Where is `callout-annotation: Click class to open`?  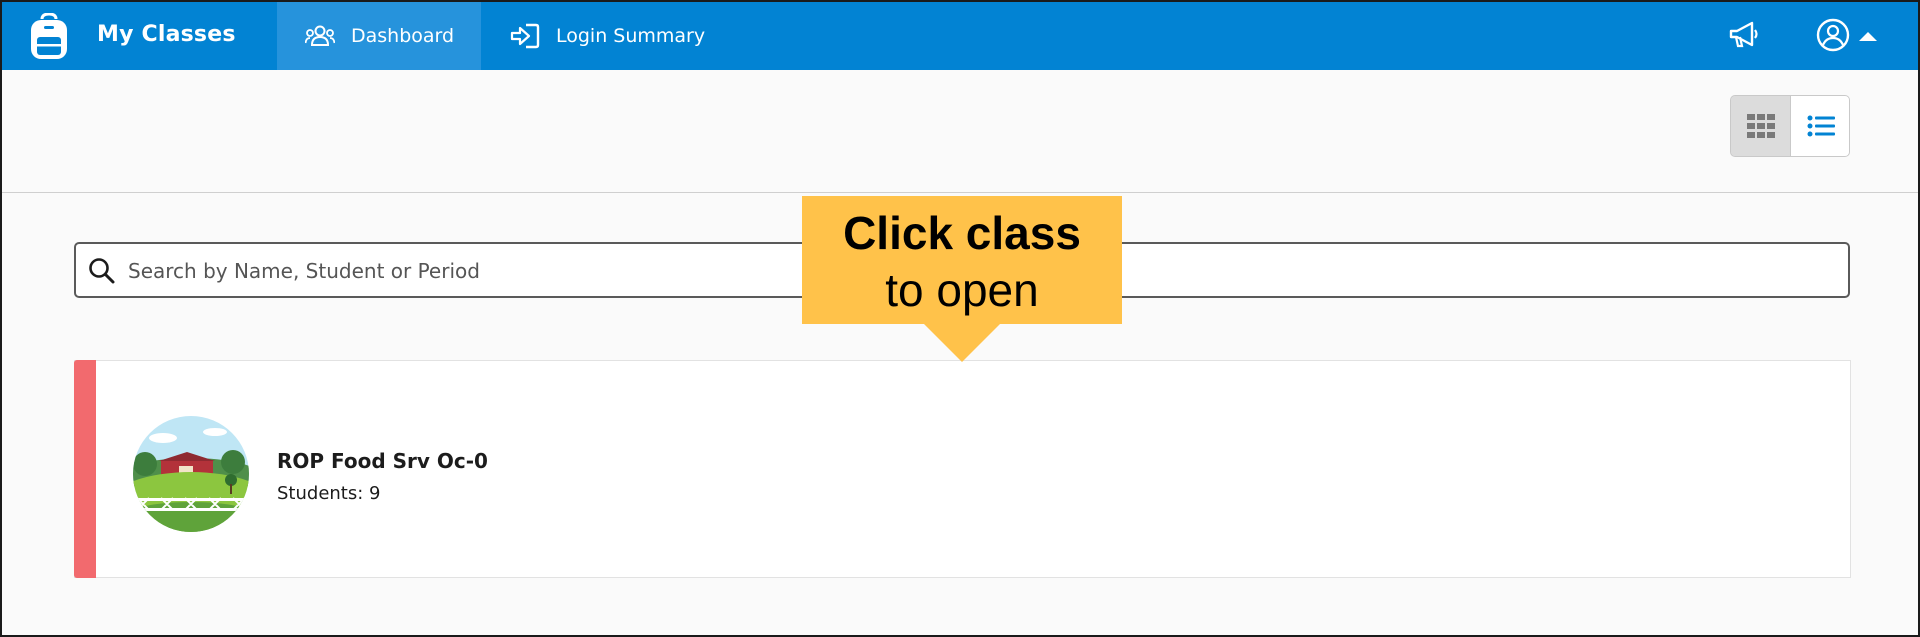
callout-annotation: Click class to open is located at coordinates (962, 260).